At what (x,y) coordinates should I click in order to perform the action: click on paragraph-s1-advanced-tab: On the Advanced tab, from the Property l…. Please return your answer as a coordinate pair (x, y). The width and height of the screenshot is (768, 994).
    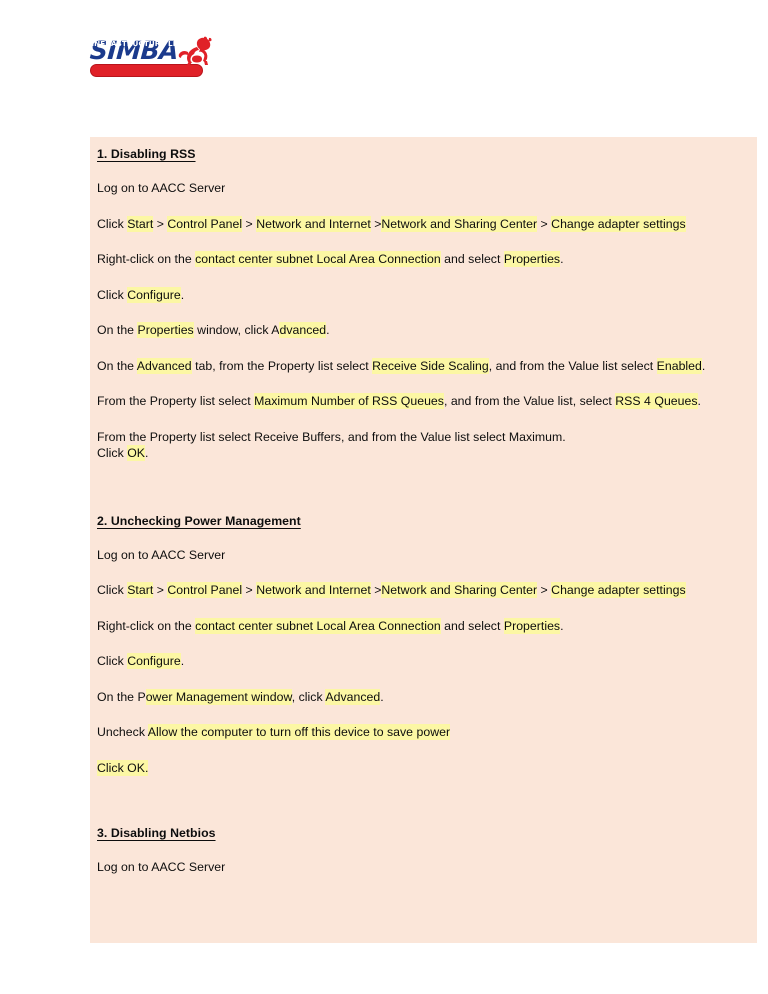
    Looking at the image, I should click on (423, 366).